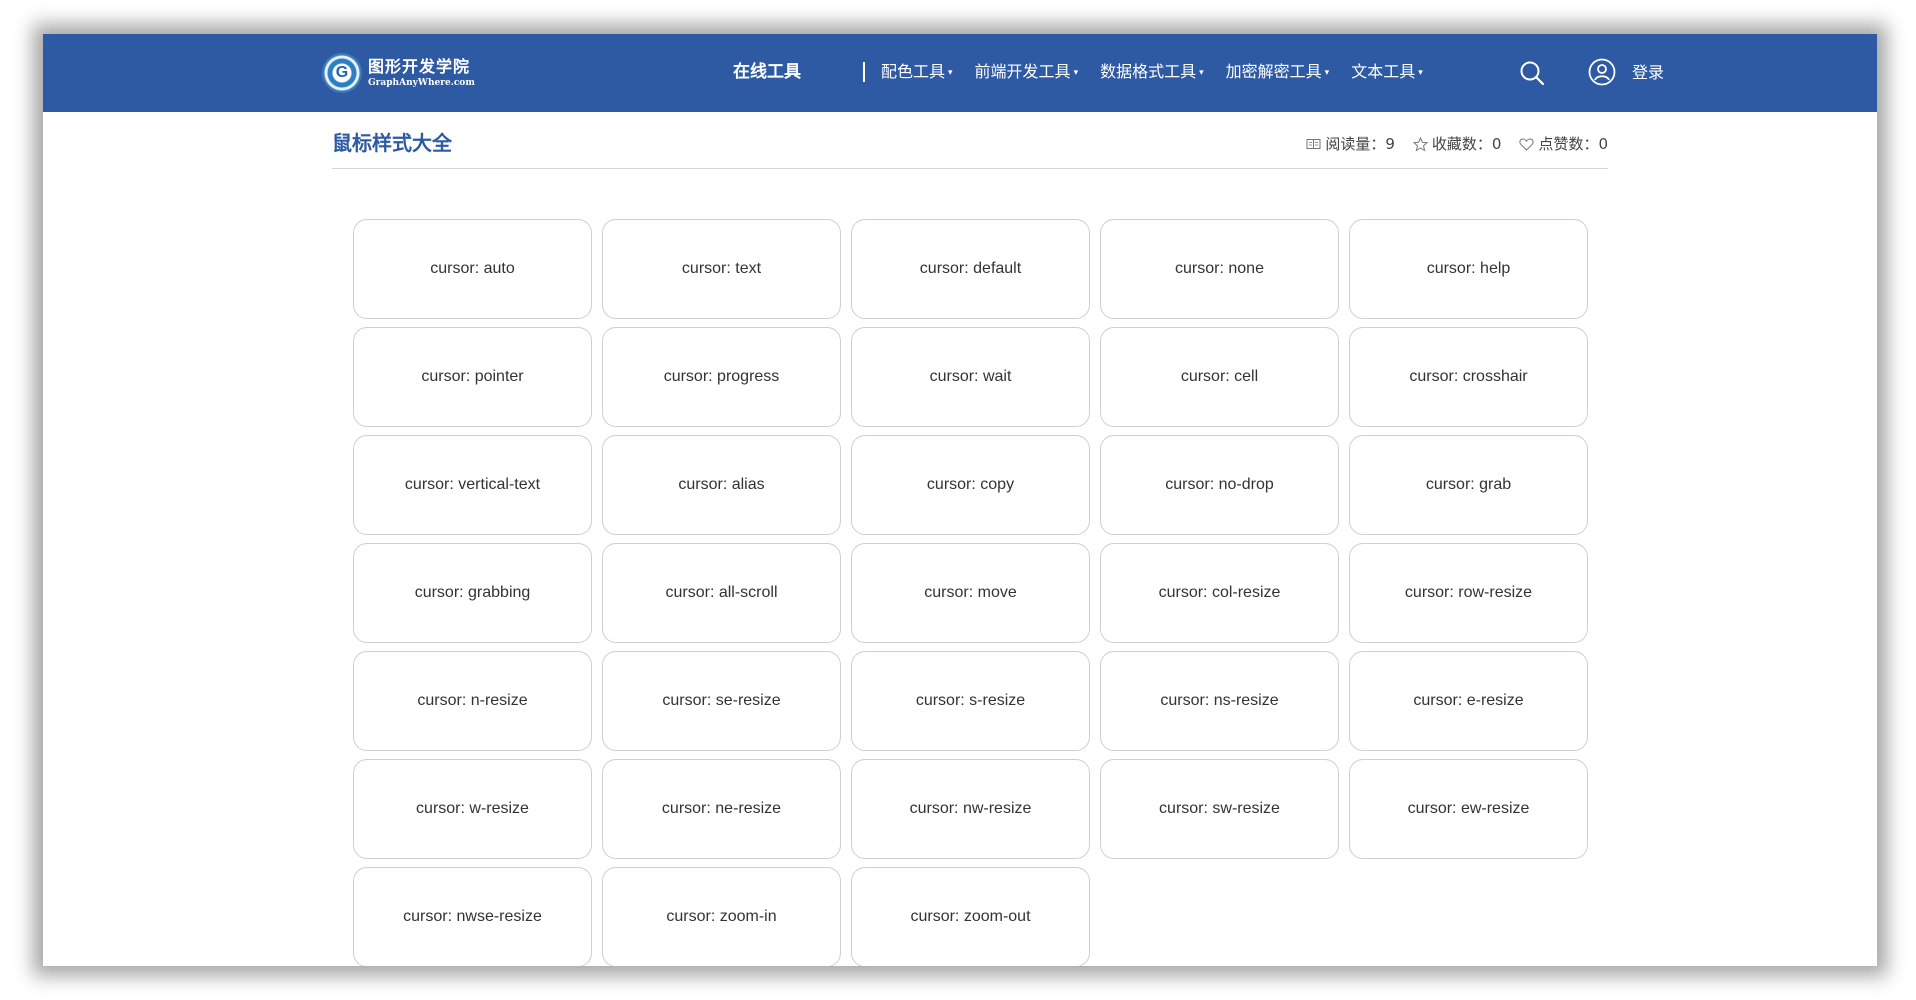 This screenshot has width=1916, height=1000. Describe the element at coordinates (472, 916) in the screenshot. I see `cursor-card: cursor: nwse-resize` at that location.